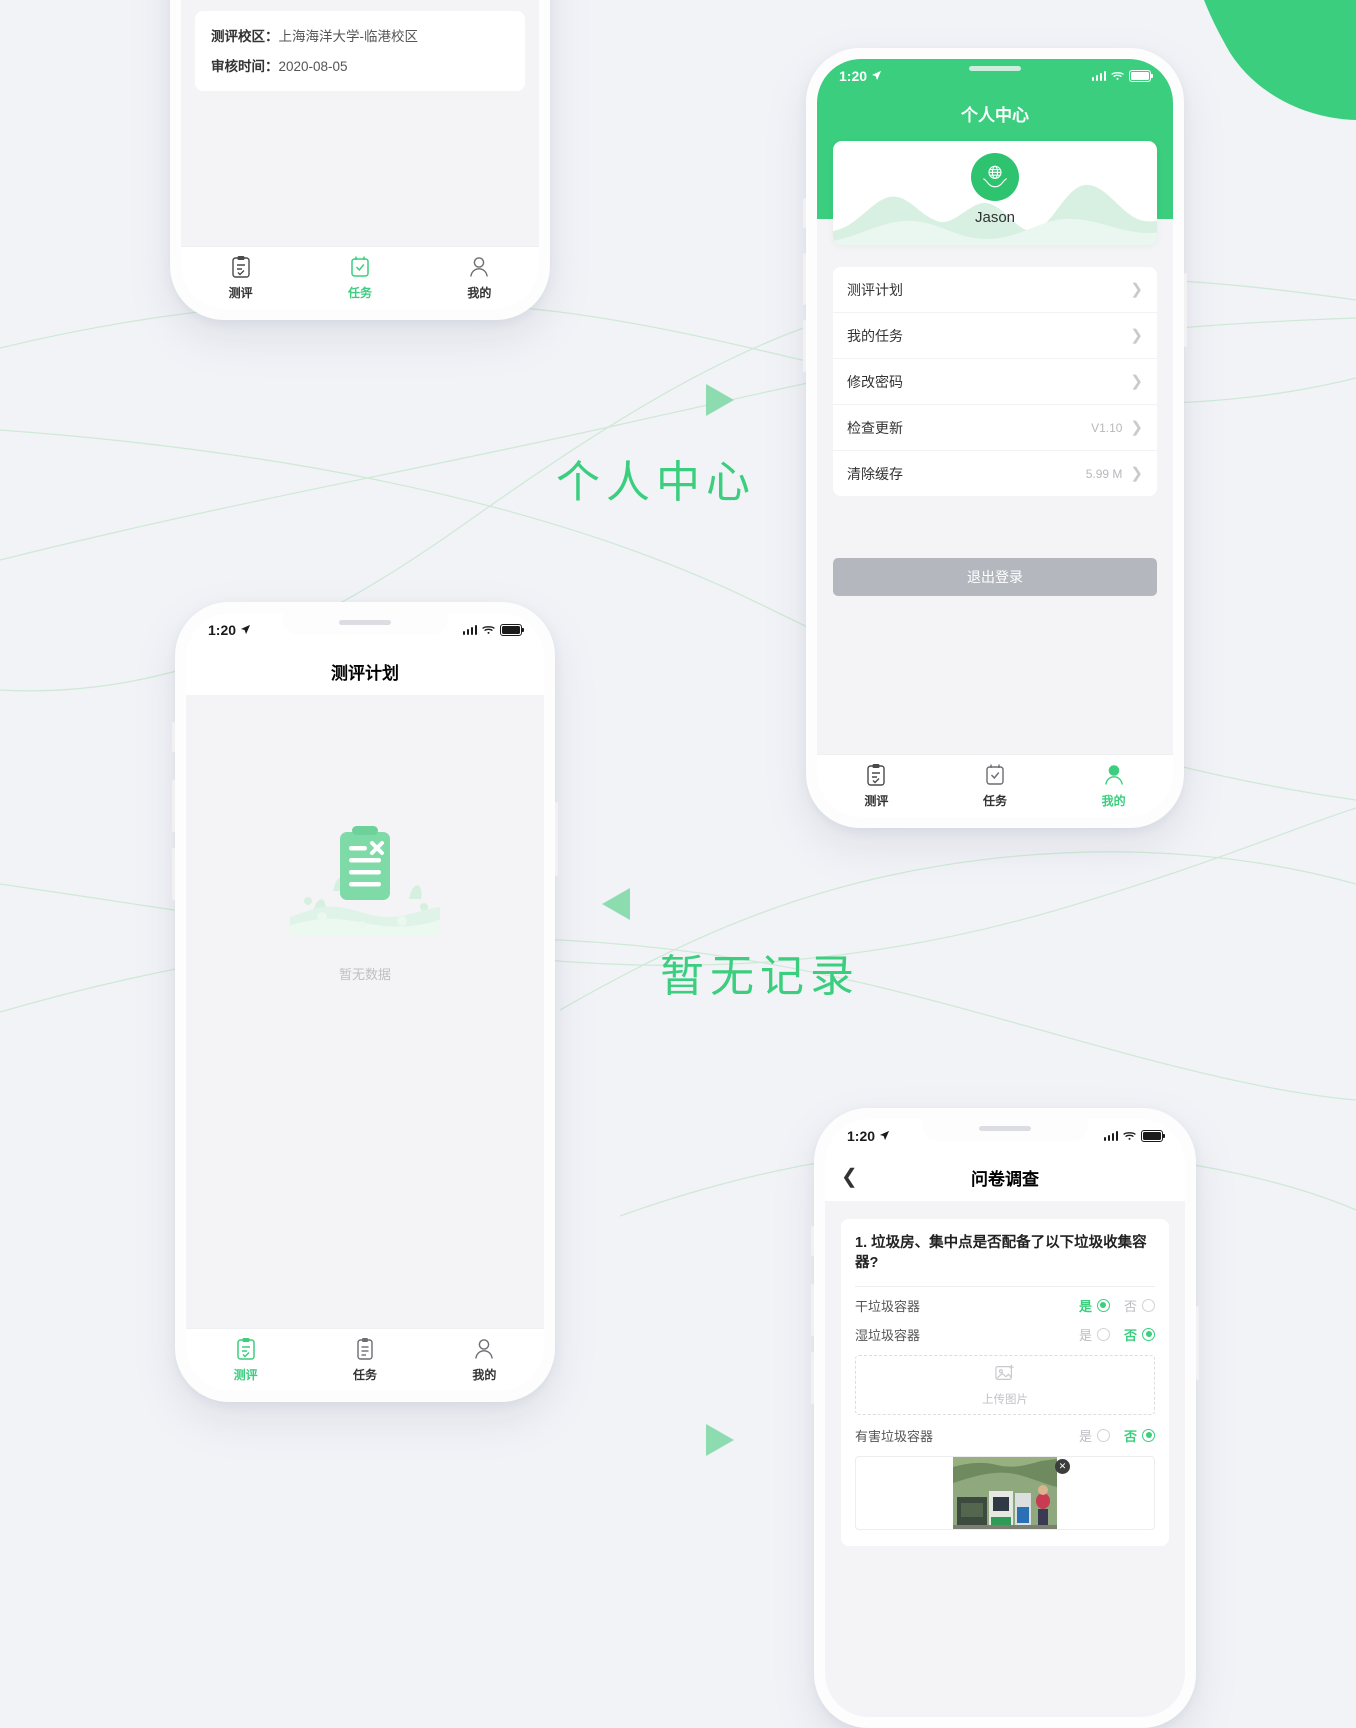  I want to click on calendar-check-icon, so click(995, 775).